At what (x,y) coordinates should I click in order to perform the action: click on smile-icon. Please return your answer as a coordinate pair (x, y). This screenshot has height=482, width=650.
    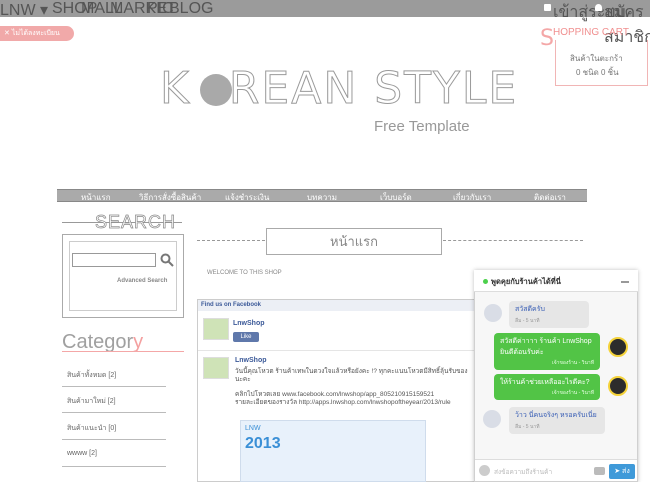
    Looking at the image, I should click on (484, 470).